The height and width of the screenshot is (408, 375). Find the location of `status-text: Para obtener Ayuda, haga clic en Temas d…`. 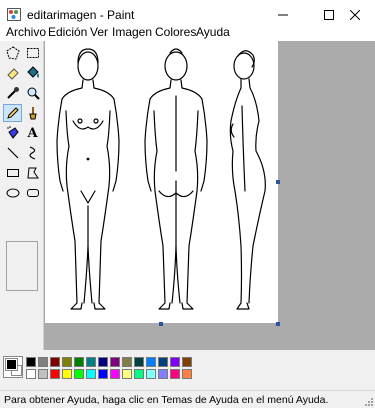

status-text: Para obtener Ayuda, haga clic en Temas d… is located at coordinates (166, 400).